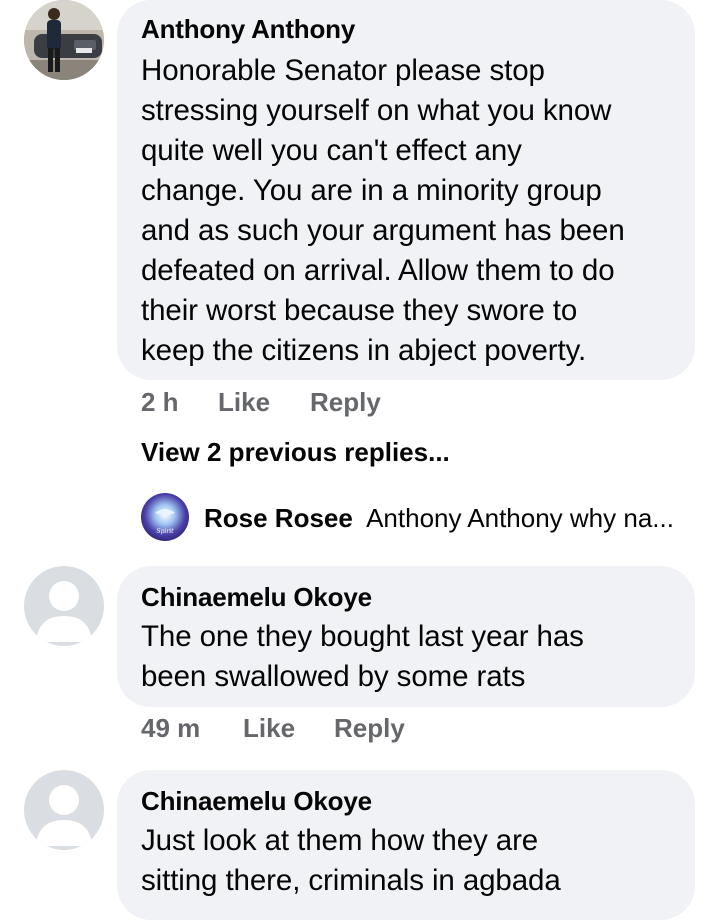  What do you see at coordinates (171, 728) in the screenshot?
I see `comment-timestamp: 49 m` at bounding box center [171, 728].